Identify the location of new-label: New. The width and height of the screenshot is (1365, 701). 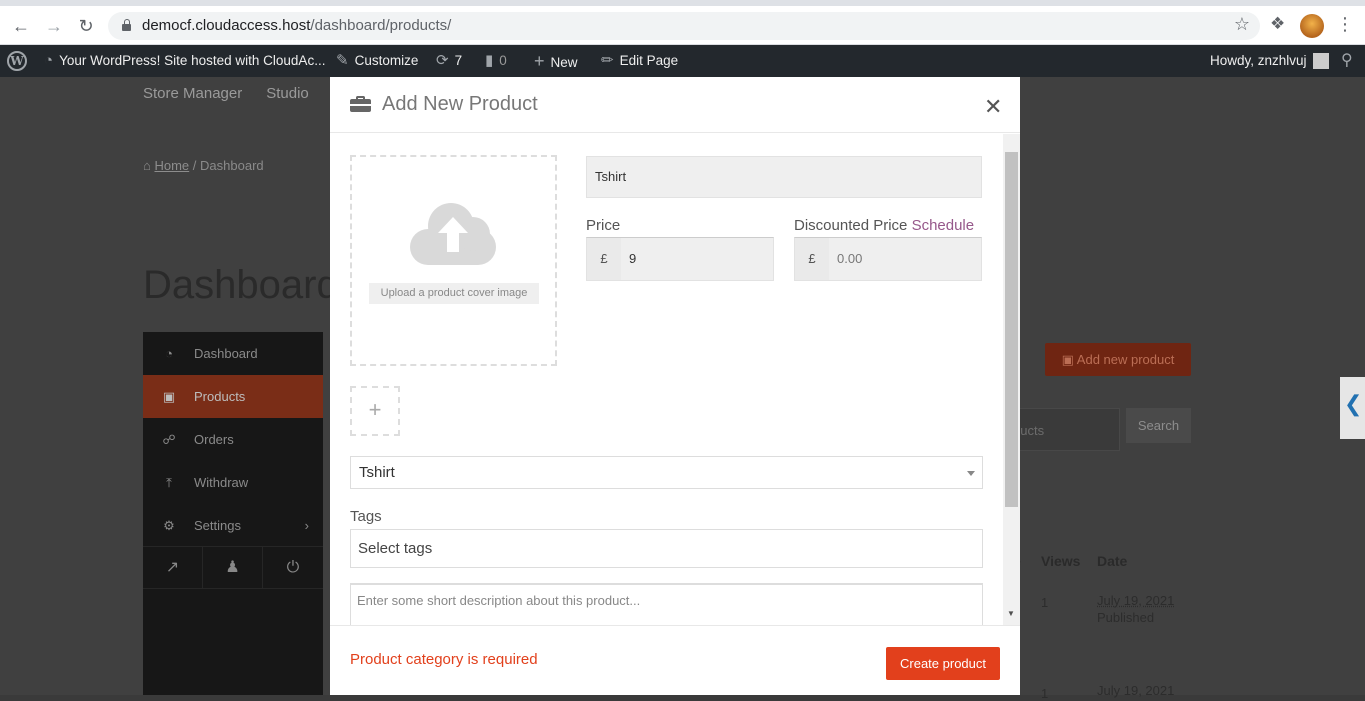
(564, 62).